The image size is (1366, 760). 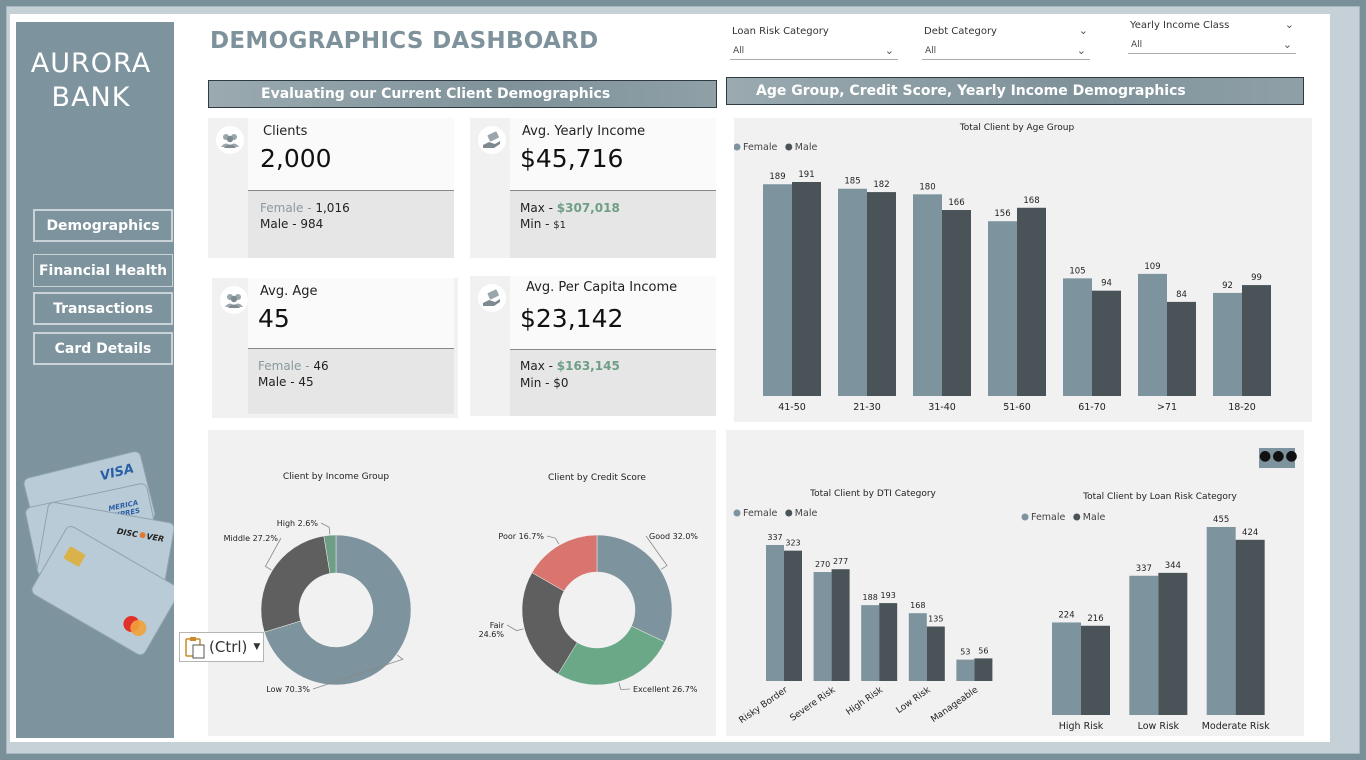 I want to click on credit-data-label: Fair, so click(x=497, y=625).